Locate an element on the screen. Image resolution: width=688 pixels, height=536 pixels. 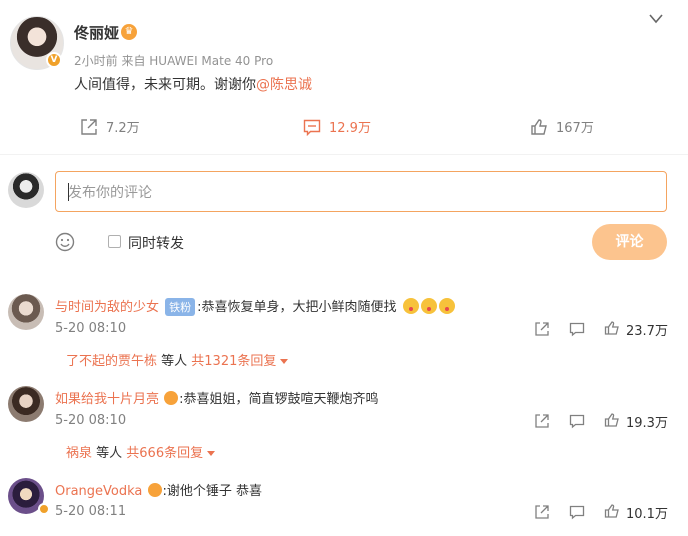
comment-line: 如果给我十片月亮 :恭喜姐姐，简直锣鼓喧天鞭炮齐鸣 is located at coordinates (217, 397).